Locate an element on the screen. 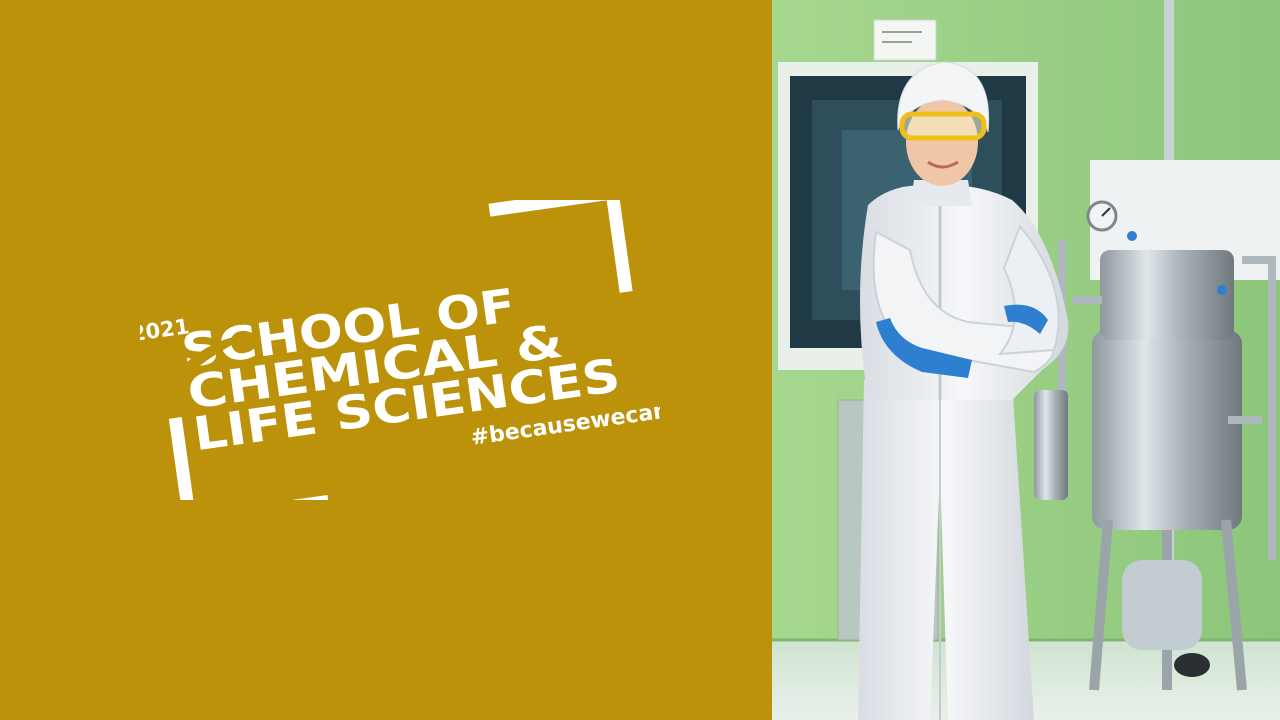 Image resolution: width=1280 pixels, height=720 pixels. side-cylinder is located at coordinates (1051, 445).